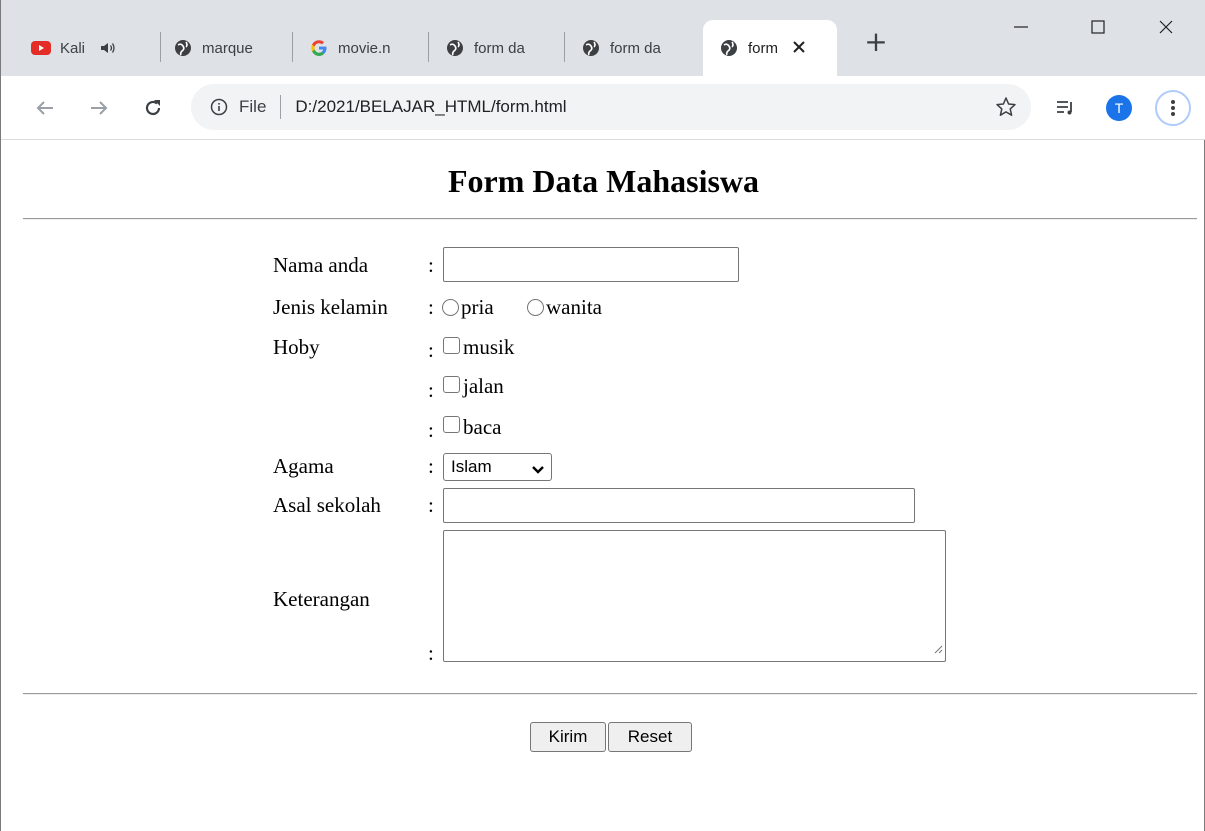  I want to click on forward-button, so click(99, 108).